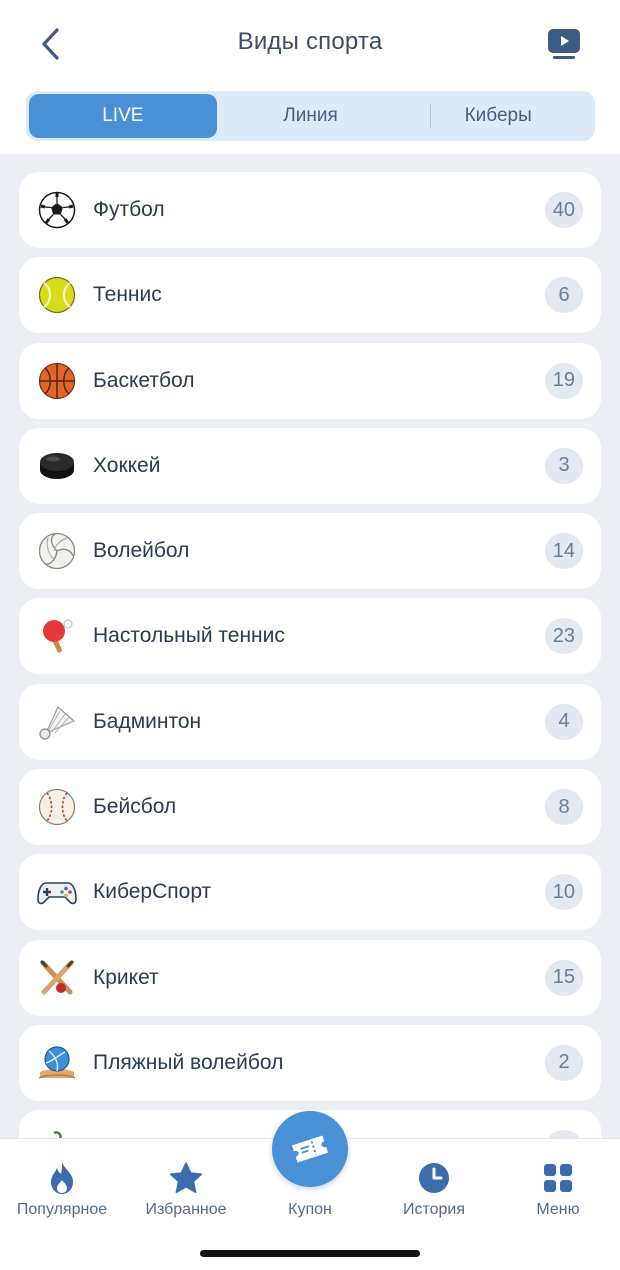 The image size is (620, 1270). What do you see at coordinates (126, 977) in the screenshot?
I see `sport-name: Крикет` at bounding box center [126, 977].